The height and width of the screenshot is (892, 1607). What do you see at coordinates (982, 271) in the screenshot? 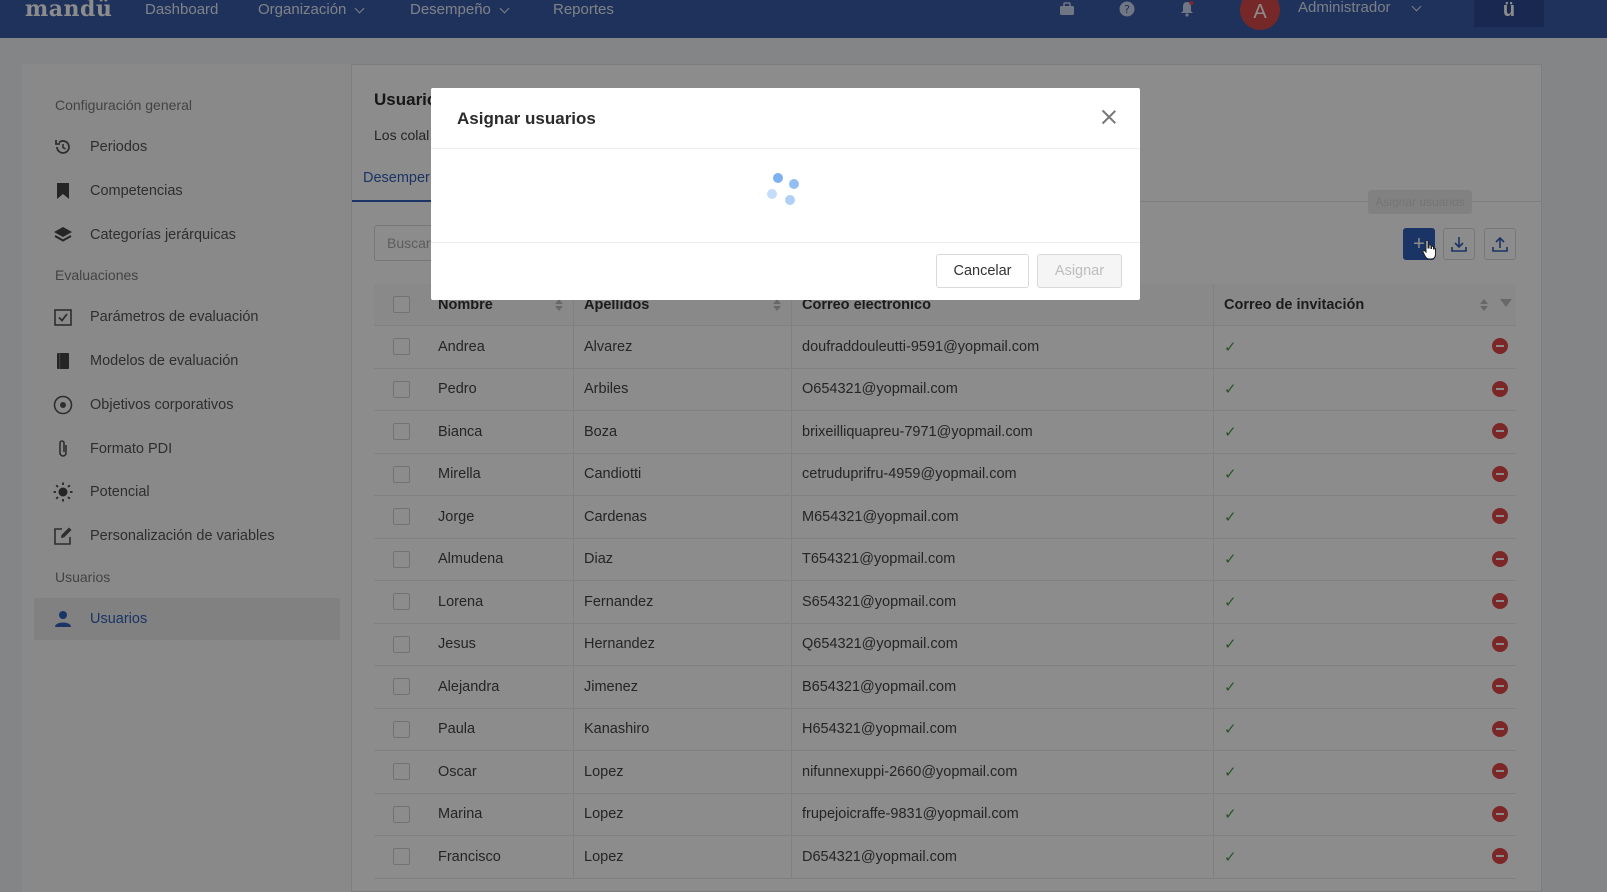
I see `cancel-button: Cancelar` at bounding box center [982, 271].